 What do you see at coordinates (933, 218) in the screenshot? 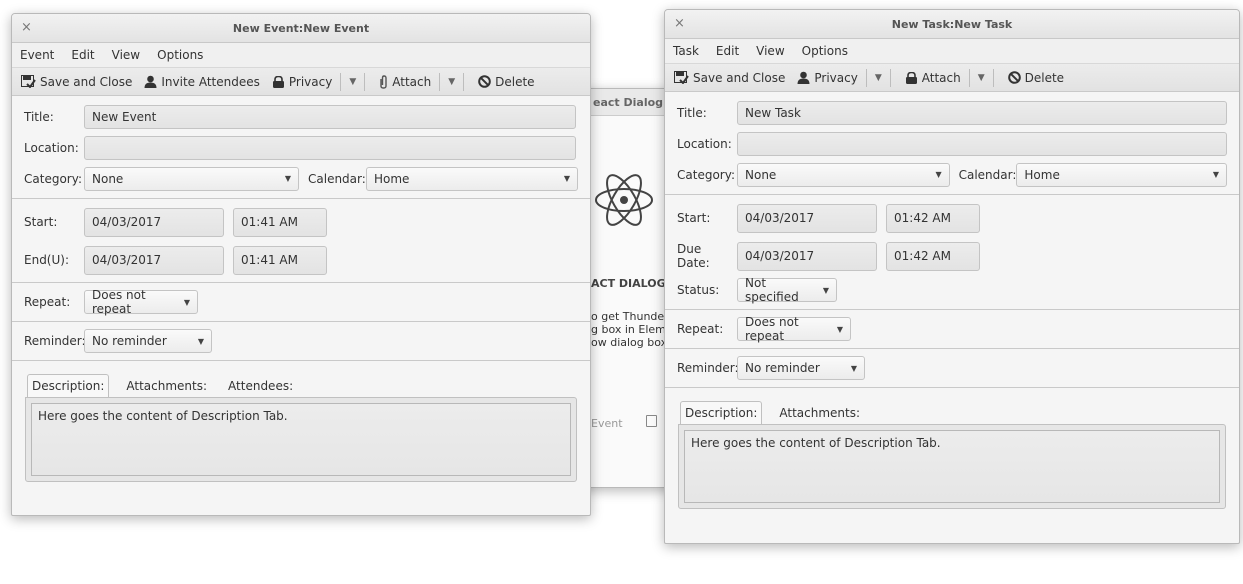
I see `start-time-input: 01:42 AM` at bounding box center [933, 218].